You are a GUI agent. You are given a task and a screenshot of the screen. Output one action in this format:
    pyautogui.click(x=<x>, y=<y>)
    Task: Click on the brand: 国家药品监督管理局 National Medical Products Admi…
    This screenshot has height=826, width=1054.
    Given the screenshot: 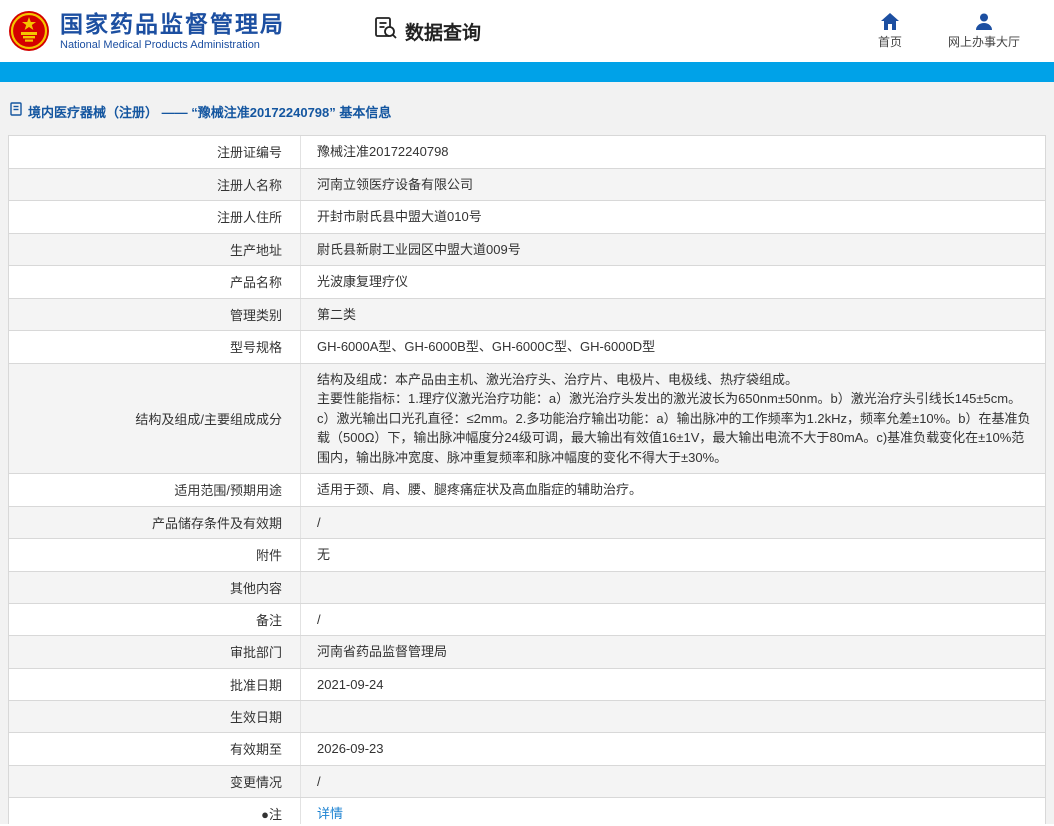 What is the action you would take?
    pyautogui.click(x=146, y=31)
    